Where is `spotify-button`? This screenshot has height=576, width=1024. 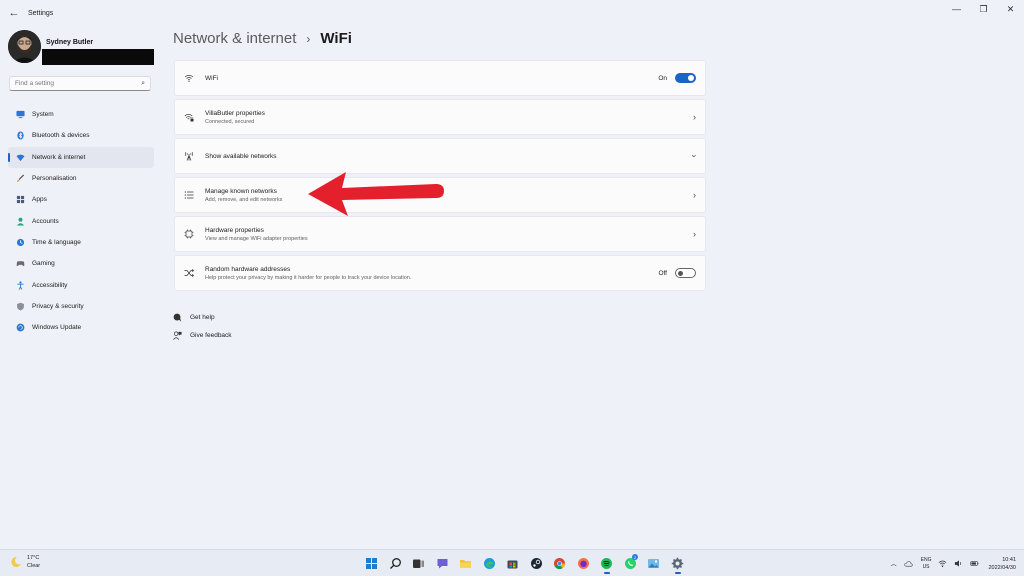
spotify-button is located at coordinates (607, 564).